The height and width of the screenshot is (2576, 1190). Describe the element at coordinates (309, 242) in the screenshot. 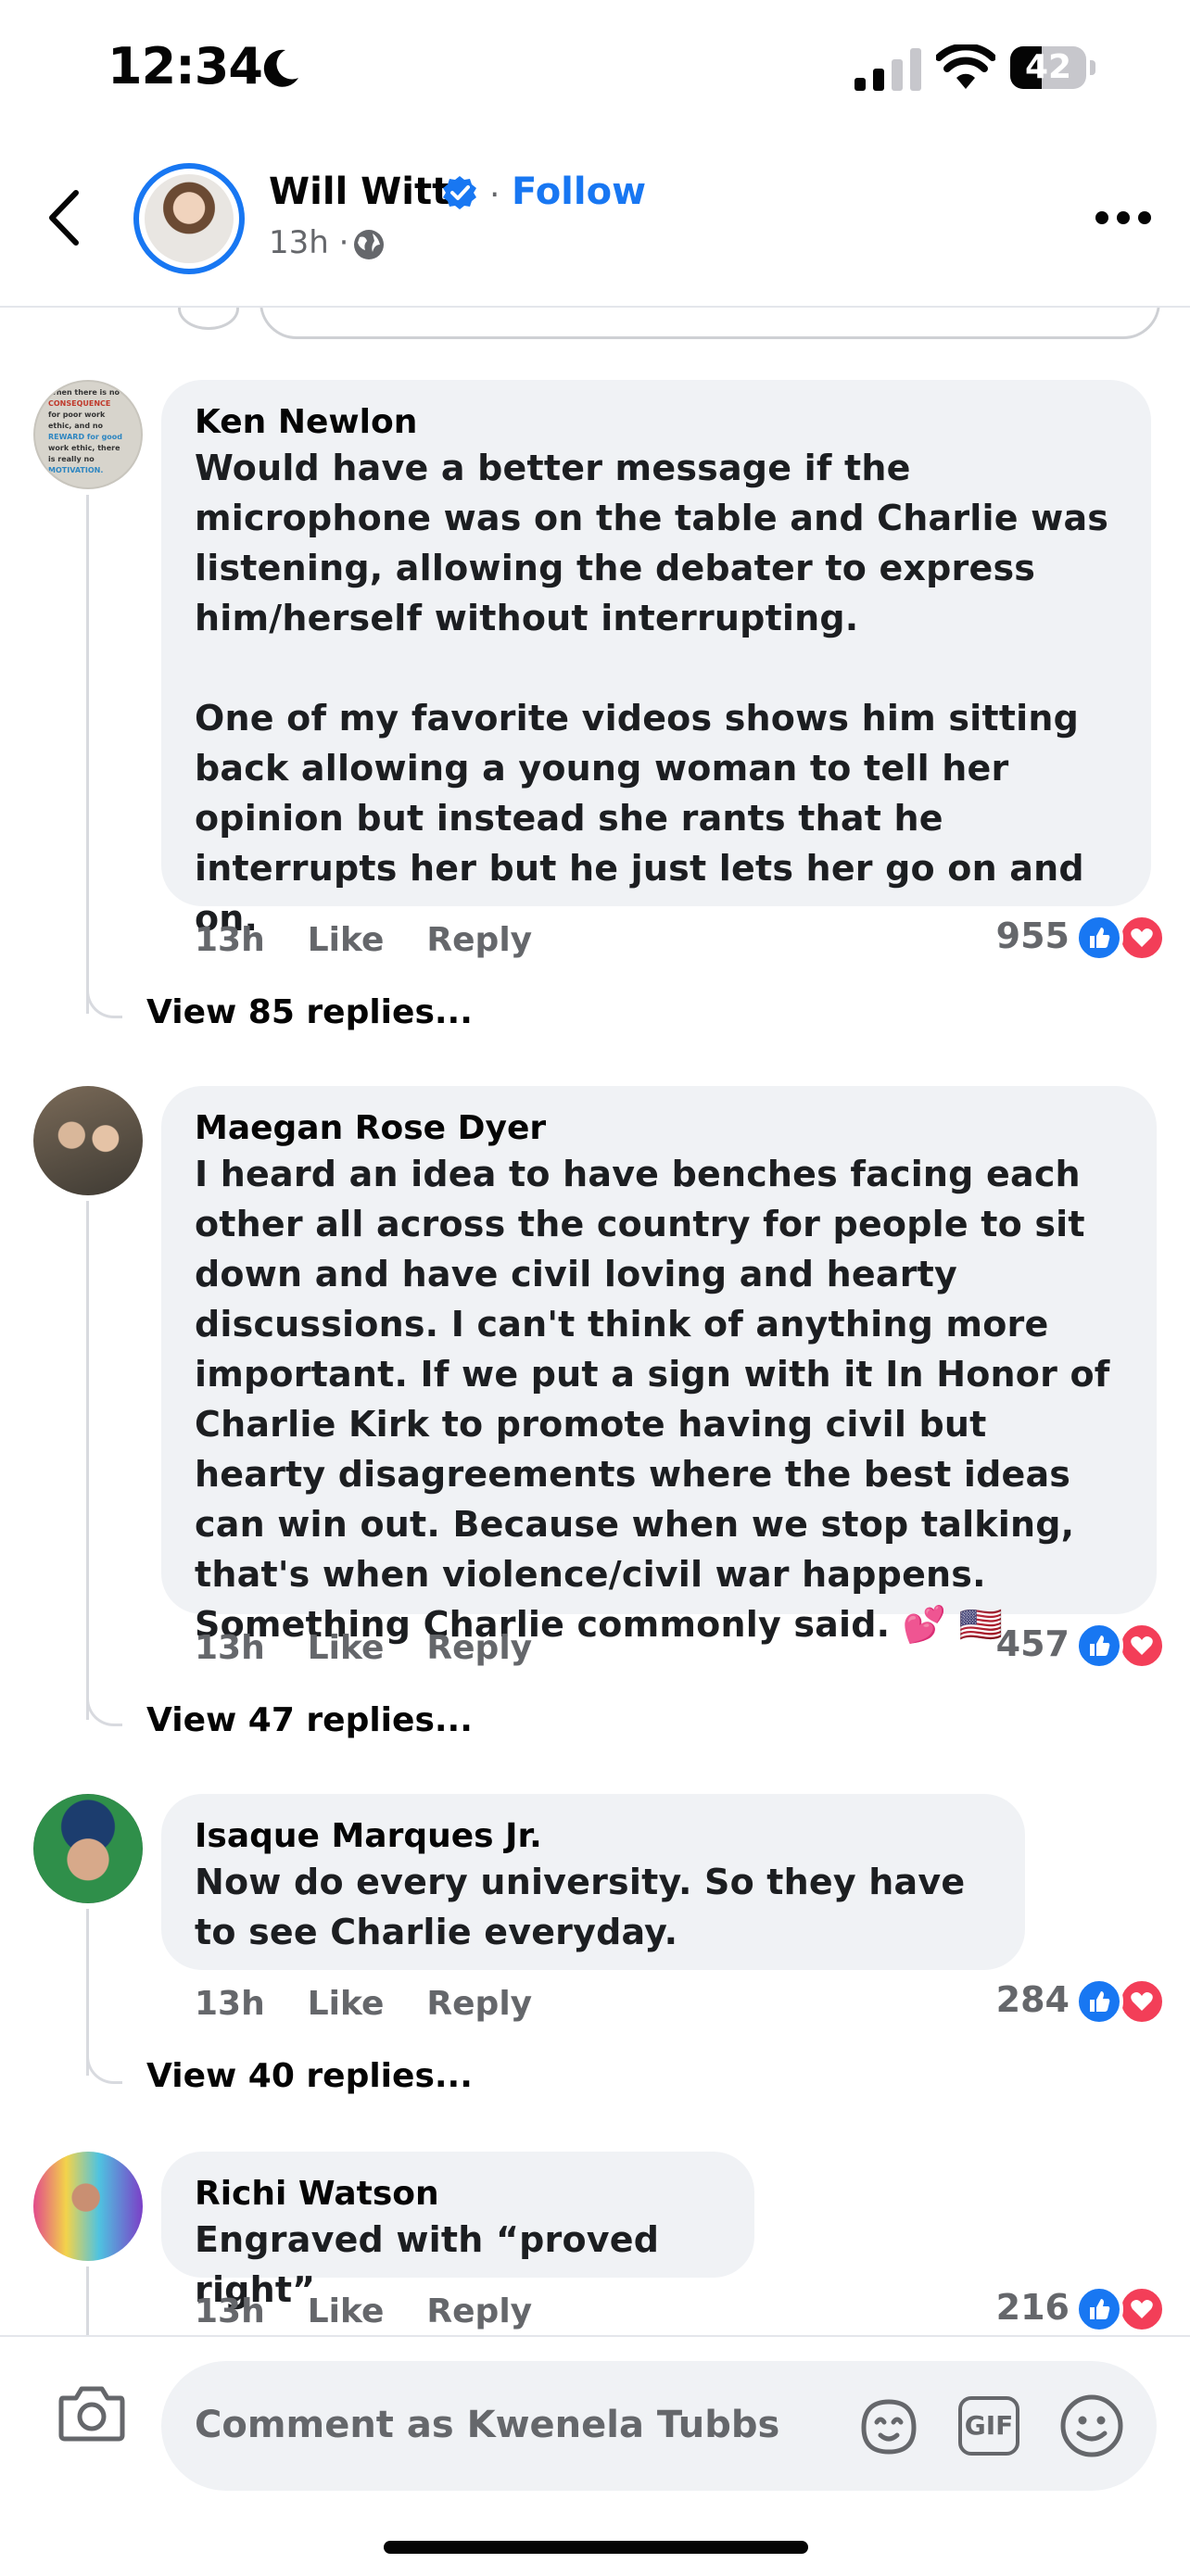

I see `post-time: 13h ·` at that location.